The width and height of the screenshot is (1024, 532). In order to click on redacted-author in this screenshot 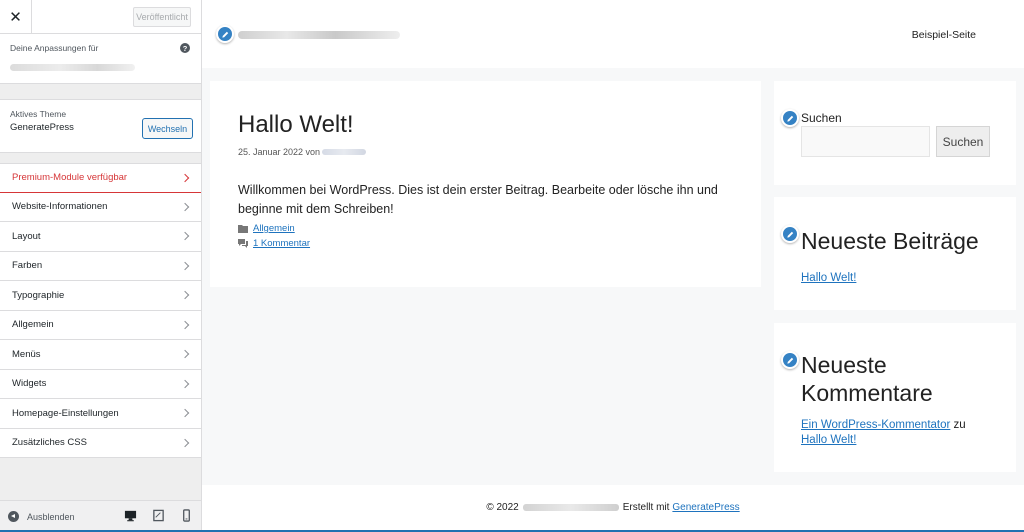, I will do `click(344, 152)`.